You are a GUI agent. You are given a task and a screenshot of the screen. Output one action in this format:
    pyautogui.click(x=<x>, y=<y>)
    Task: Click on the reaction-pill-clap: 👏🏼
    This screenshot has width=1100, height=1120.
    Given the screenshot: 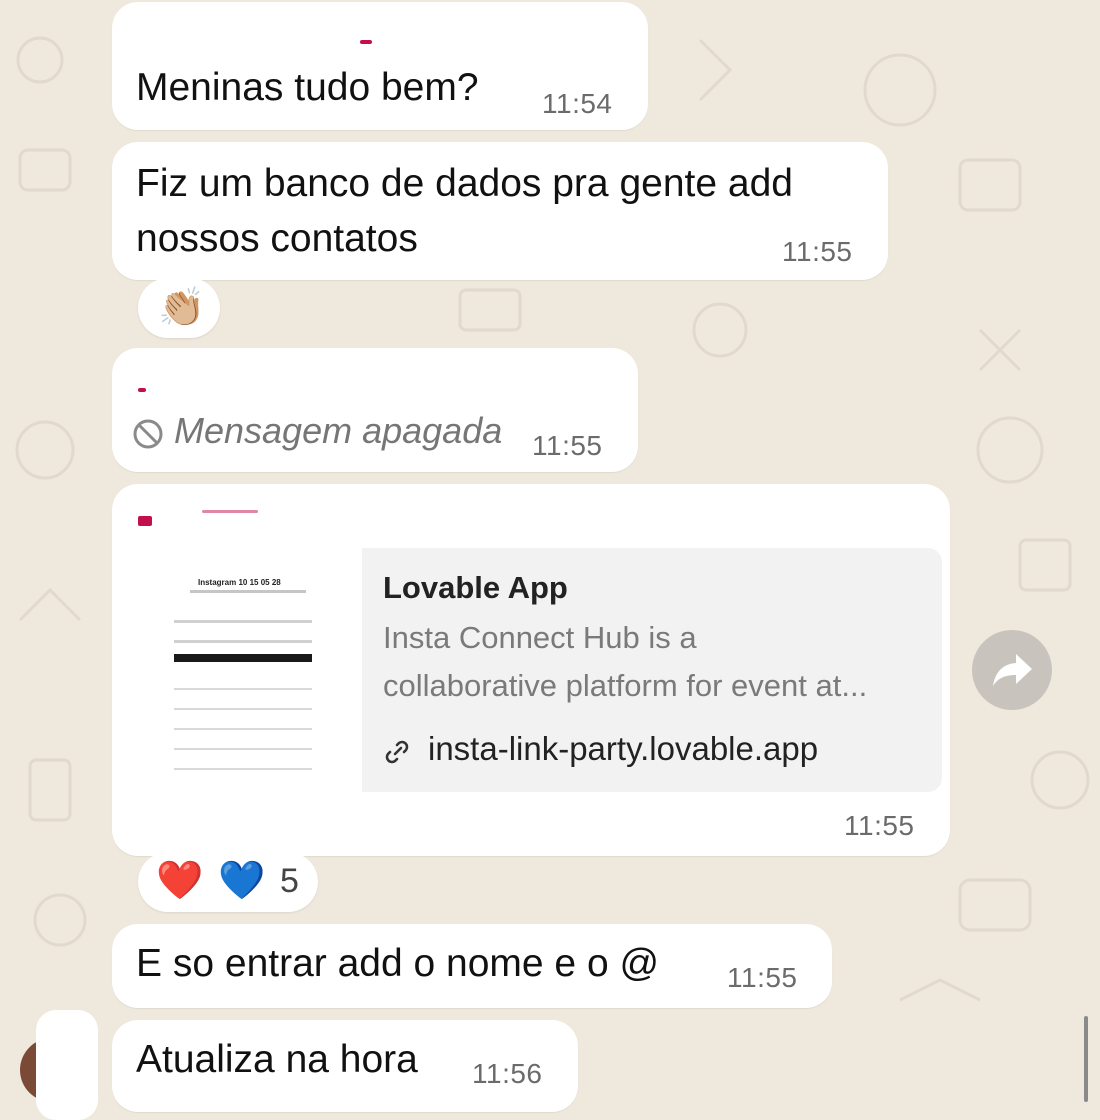 What is the action you would take?
    pyautogui.click(x=179, y=308)
    